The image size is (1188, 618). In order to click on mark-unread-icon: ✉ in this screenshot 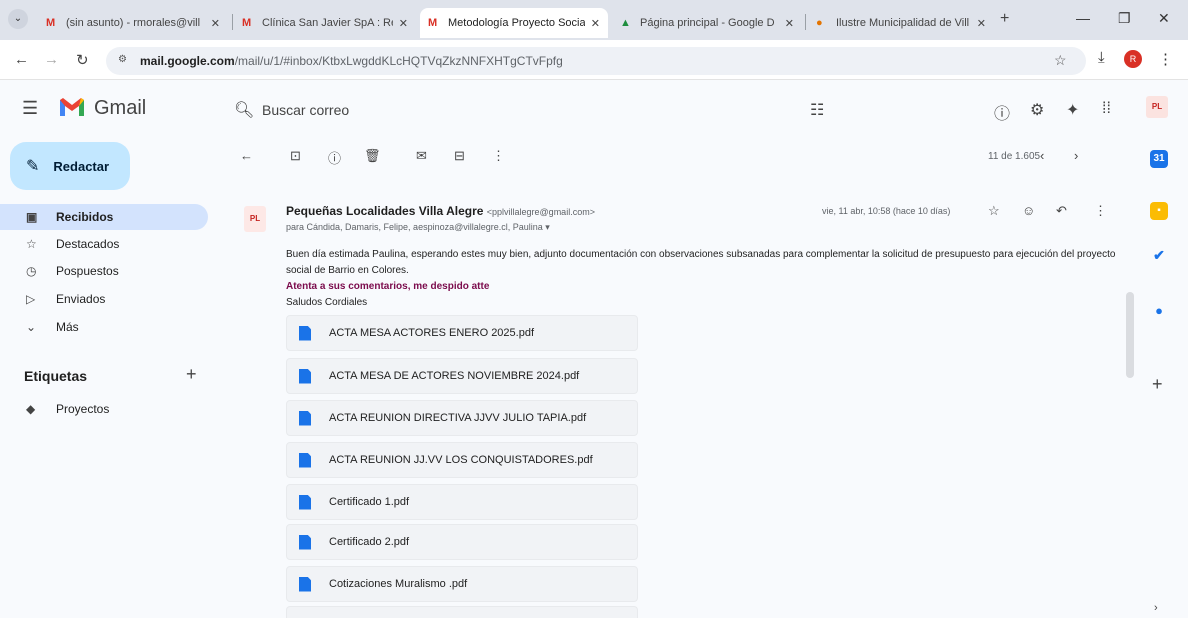, I will do `click(421, 156)`.